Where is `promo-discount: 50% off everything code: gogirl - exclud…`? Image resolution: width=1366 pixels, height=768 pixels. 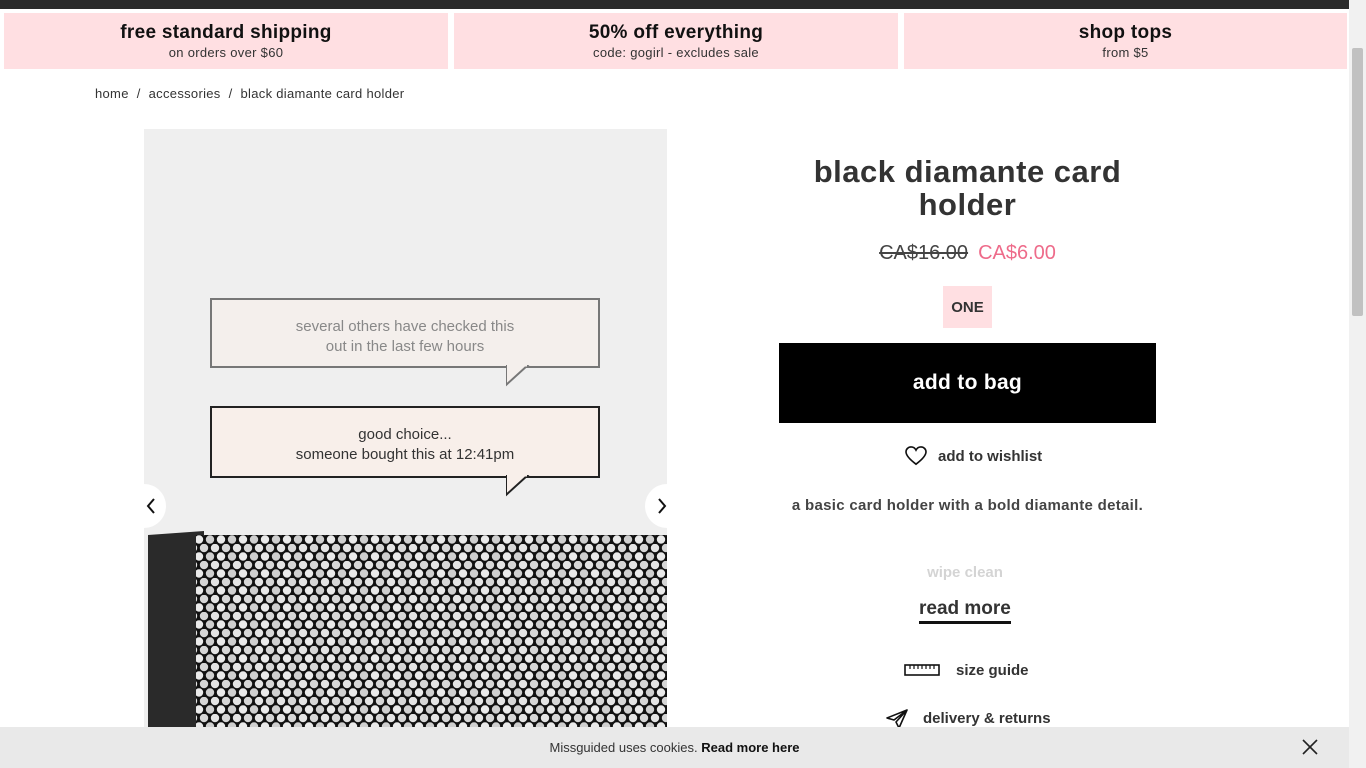 promo-discount: 50% off everything code: gogirl - exclud… is located at coordinates (676, 41).